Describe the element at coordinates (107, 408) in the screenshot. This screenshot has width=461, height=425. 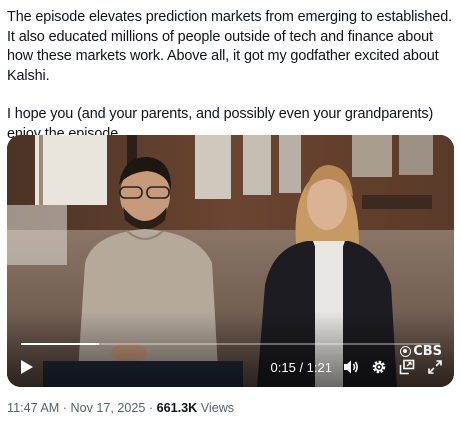
I see `post-date: Nov 17, 2025` at that location.